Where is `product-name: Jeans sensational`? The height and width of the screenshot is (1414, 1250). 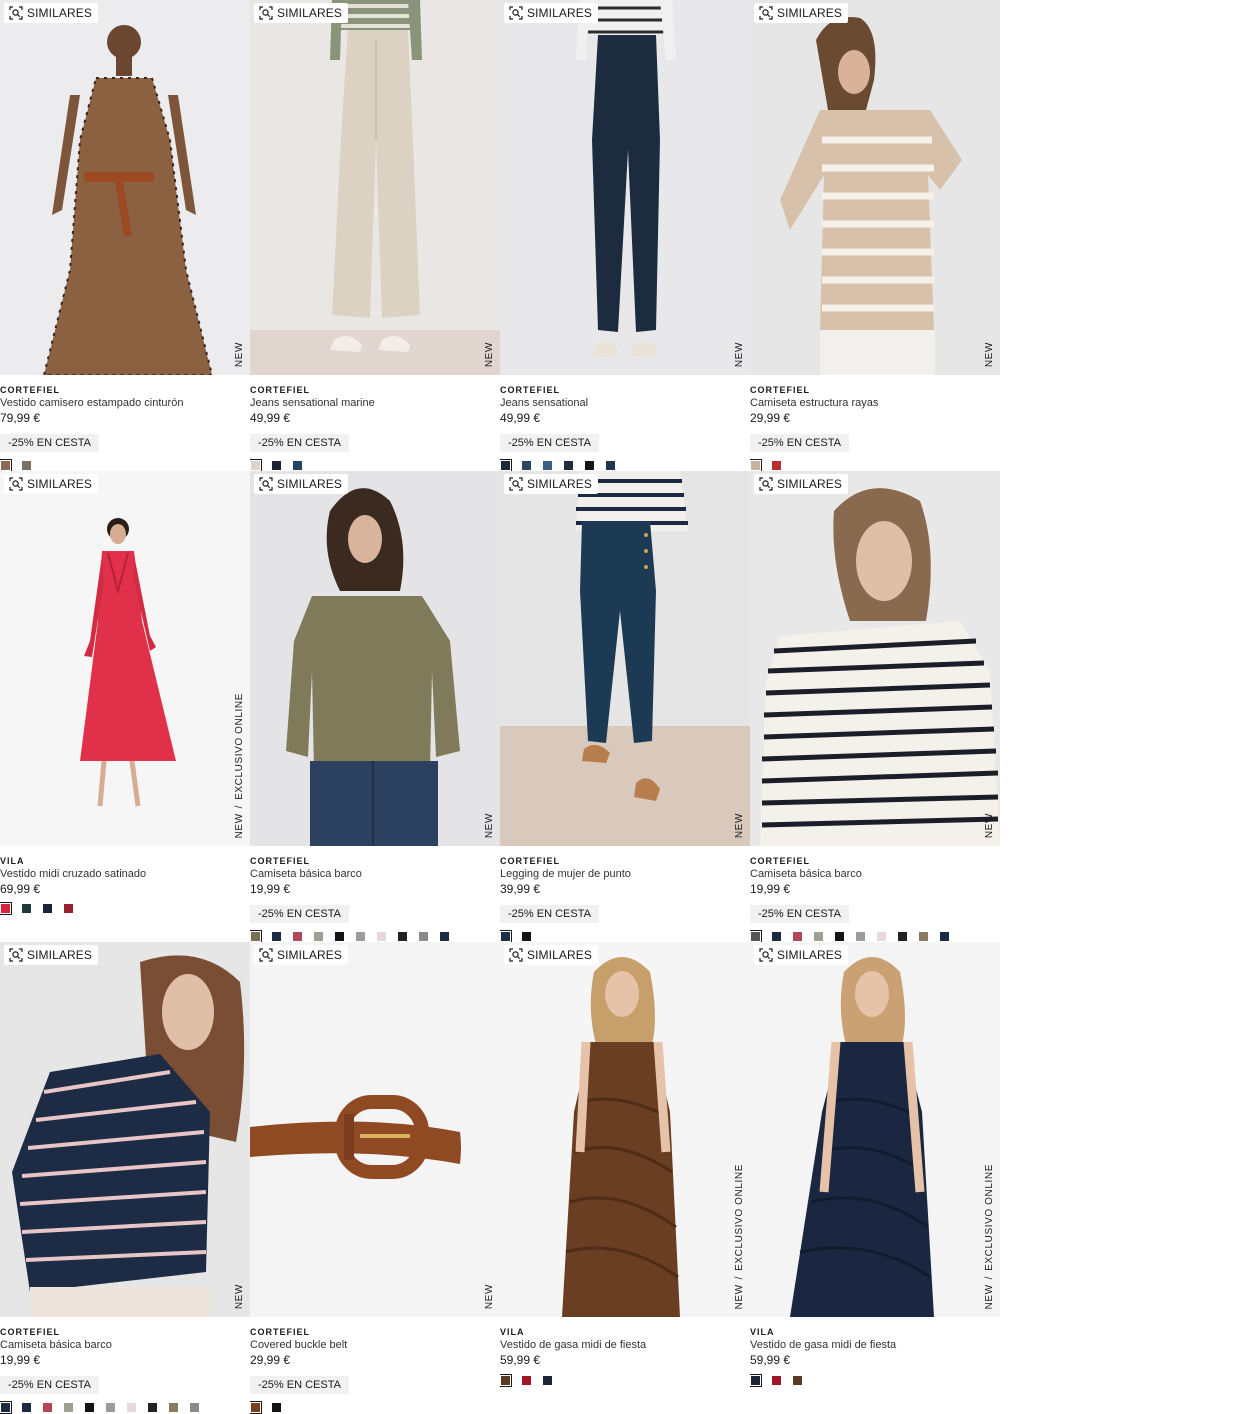
product-name: Jeans sensational is located at coordinates (625, 403).